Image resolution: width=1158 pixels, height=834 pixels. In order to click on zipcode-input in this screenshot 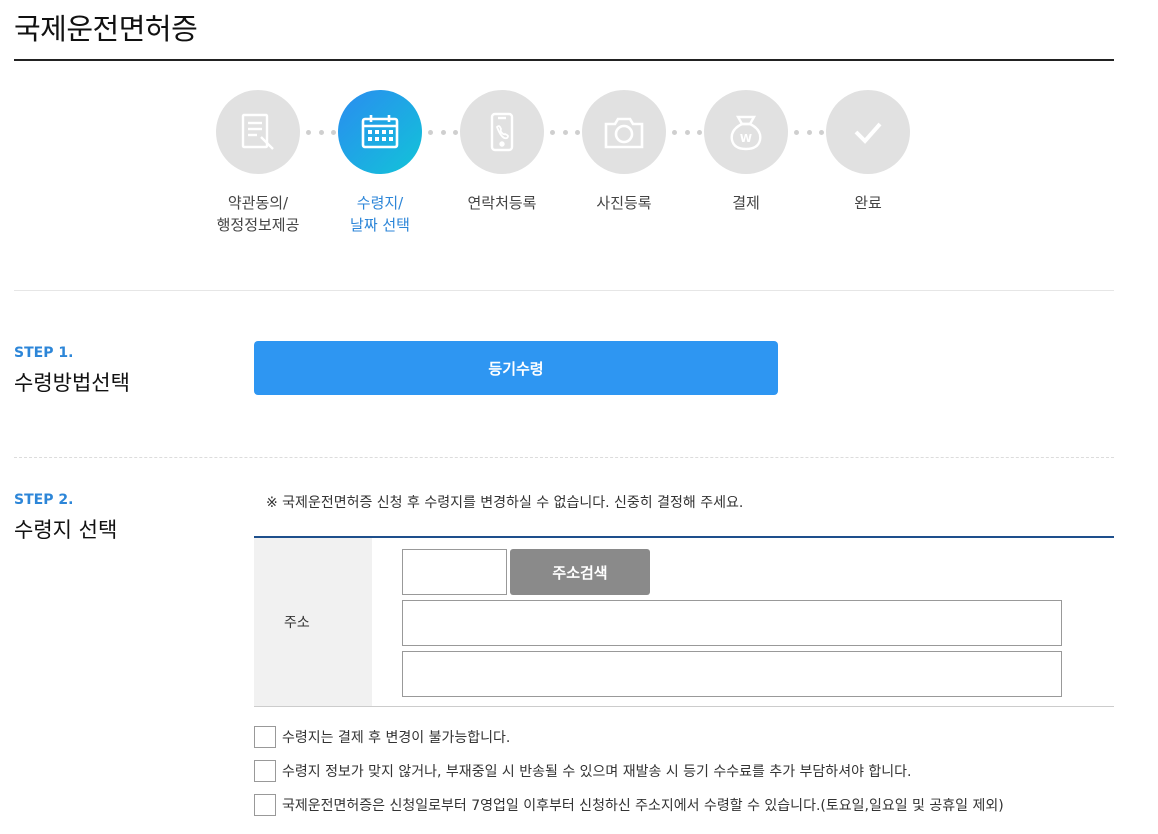, I will do `click(454, 572)`.